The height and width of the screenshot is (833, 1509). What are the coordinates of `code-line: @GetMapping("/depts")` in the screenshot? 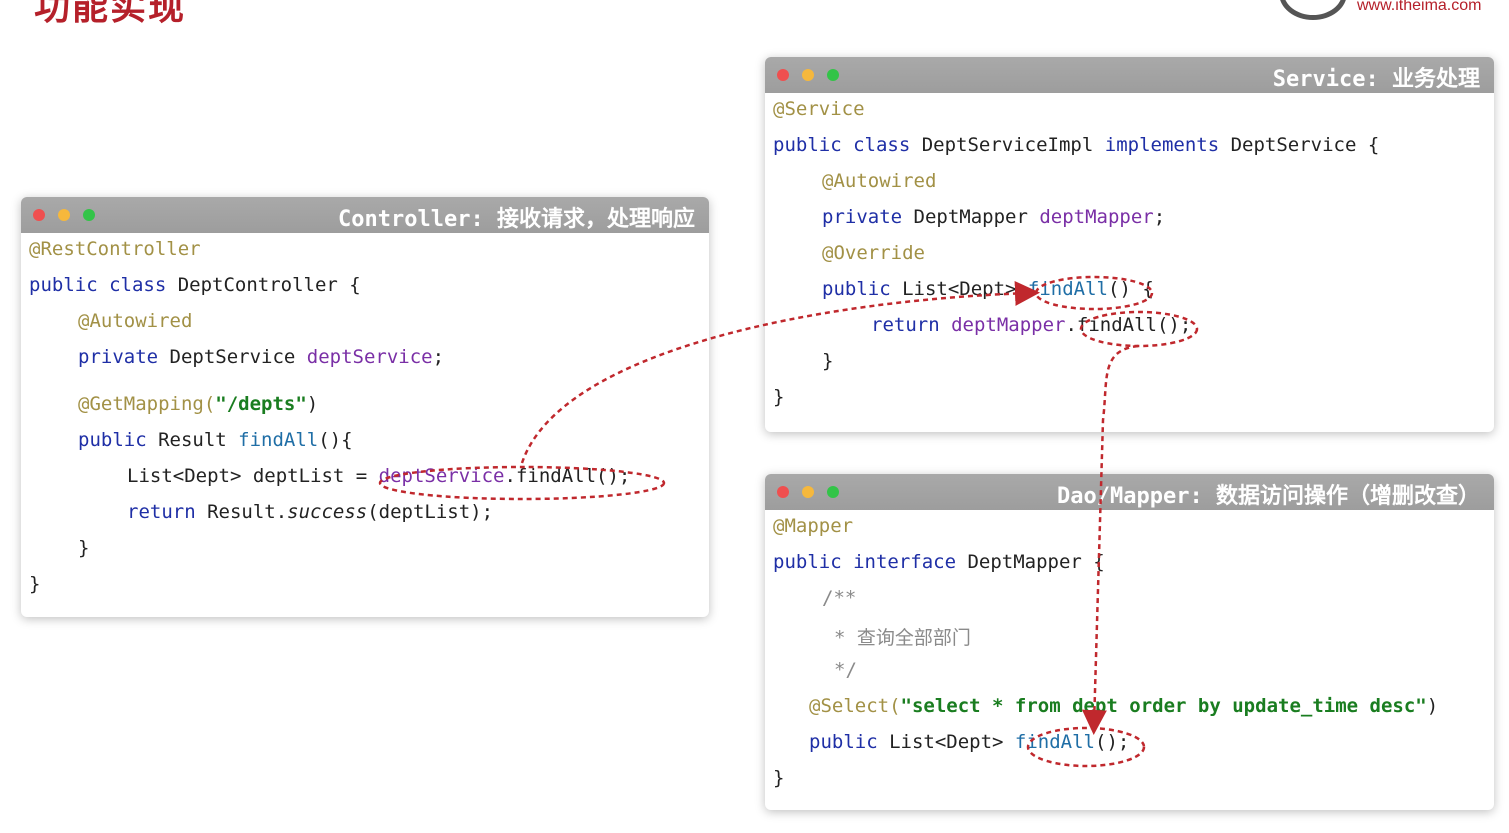 It's located at (198, 404).